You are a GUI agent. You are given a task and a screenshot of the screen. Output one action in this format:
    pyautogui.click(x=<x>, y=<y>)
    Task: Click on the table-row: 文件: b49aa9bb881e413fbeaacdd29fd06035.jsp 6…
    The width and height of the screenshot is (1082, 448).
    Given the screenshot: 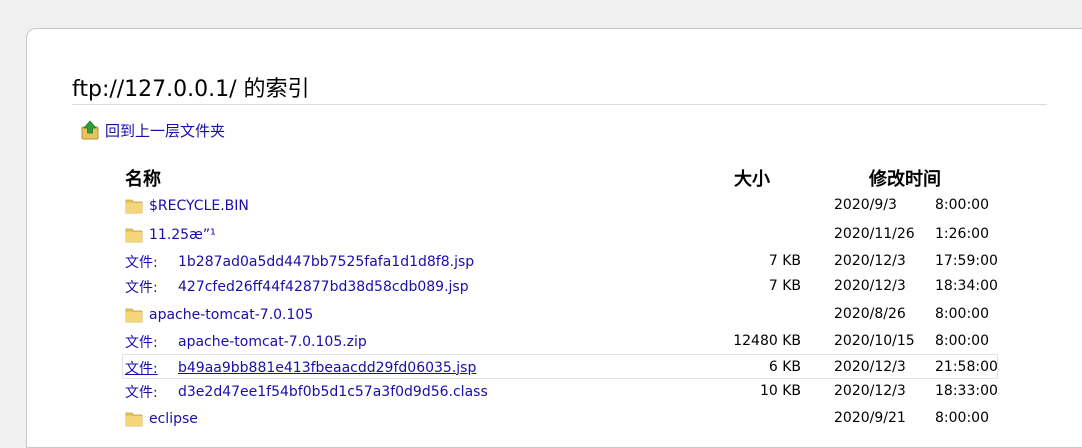 What is the action you would take?
    pyautogui.click(x=560, y=366)
    